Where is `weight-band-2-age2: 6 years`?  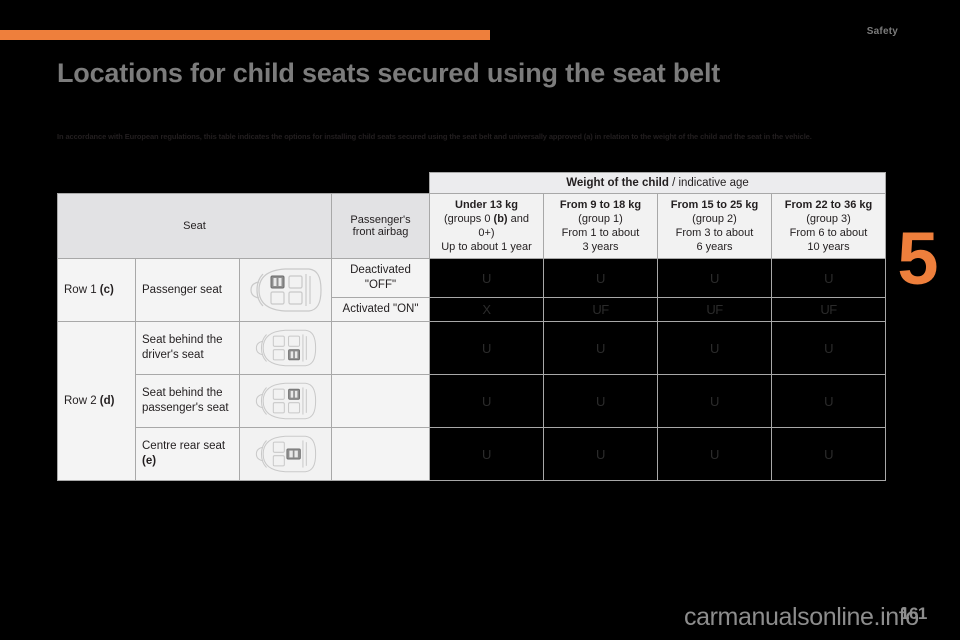 weight-band-2-age2: 6 years is located at coordinates (714, 247).